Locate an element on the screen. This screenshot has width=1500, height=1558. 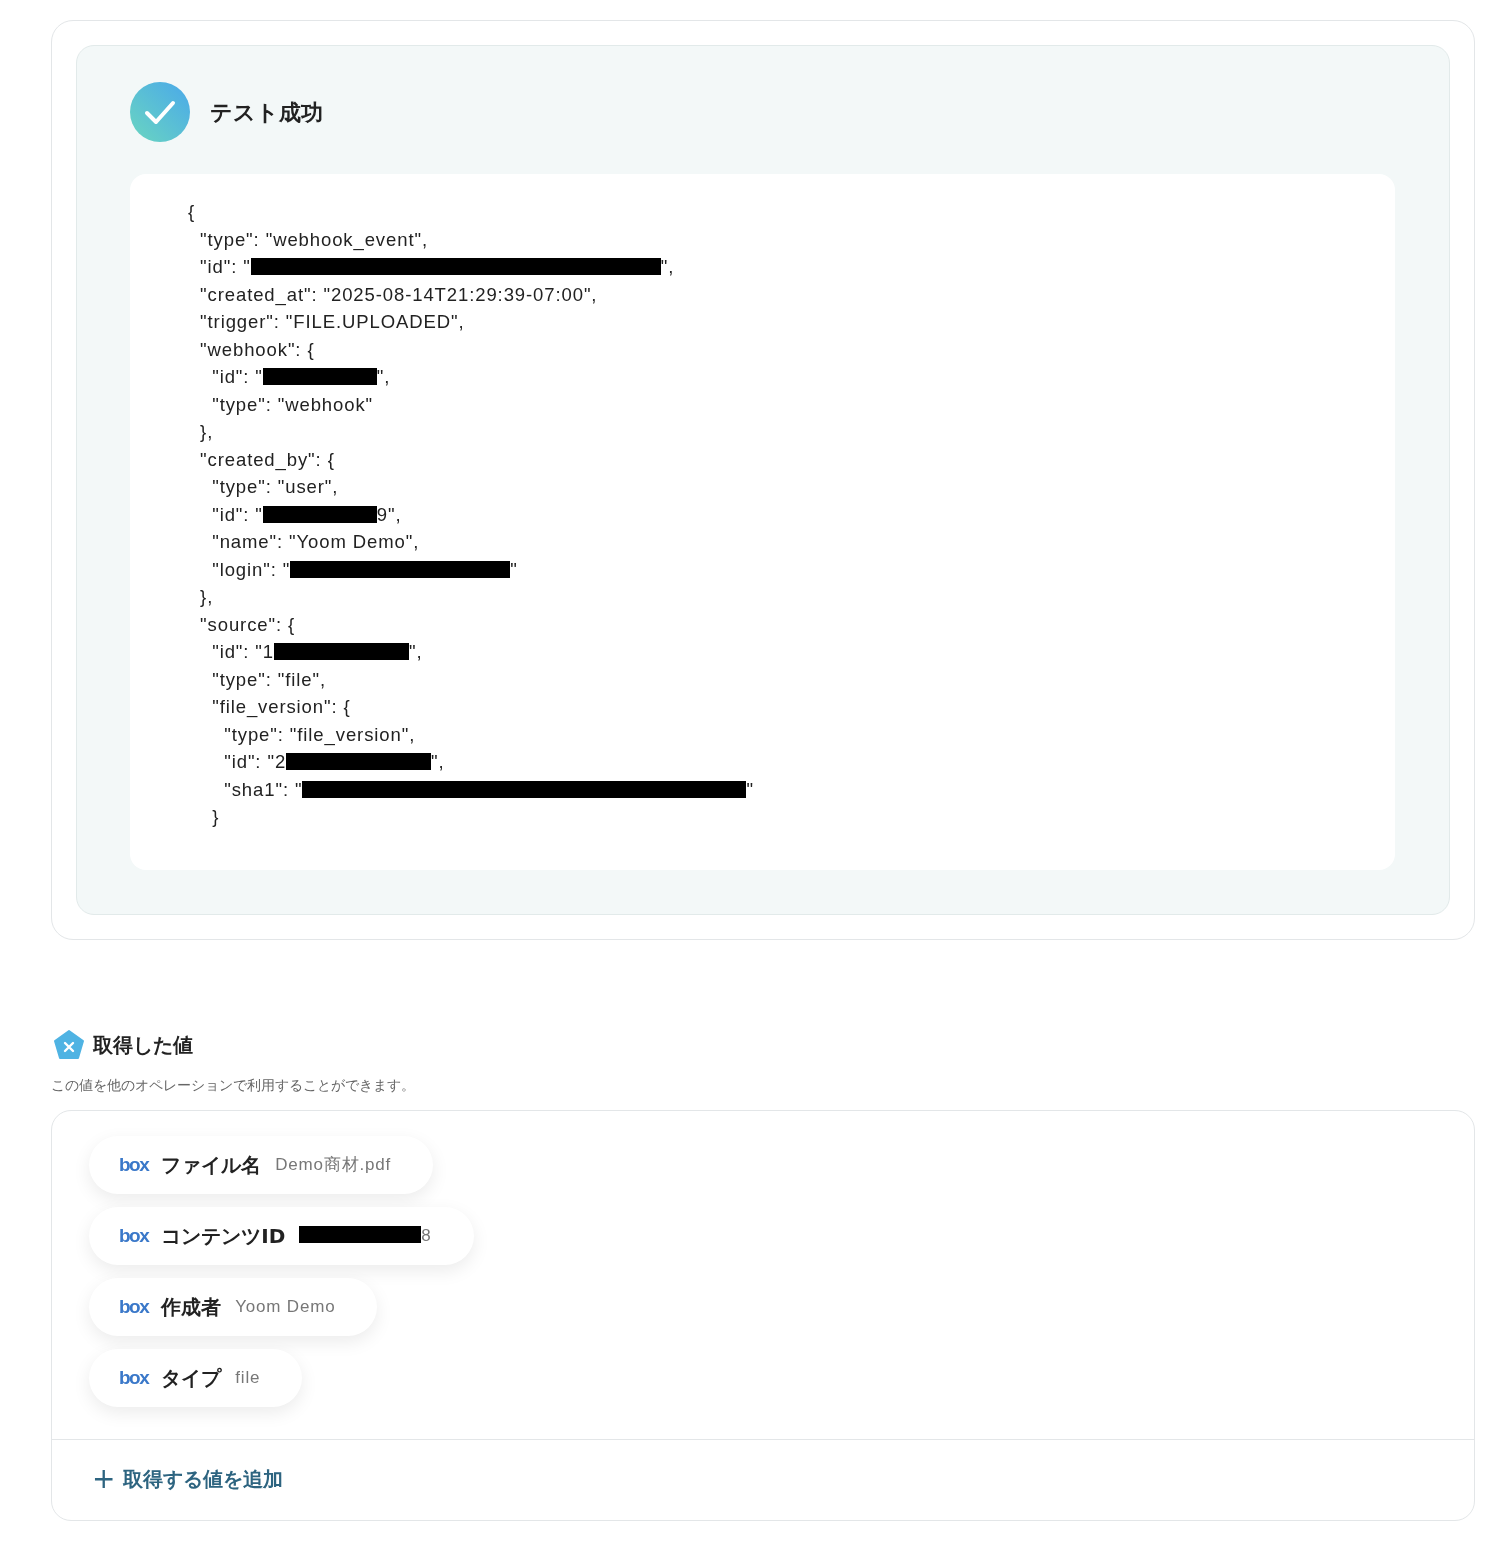
value-label: コンテンツID is located at coordinates (223, 1236).